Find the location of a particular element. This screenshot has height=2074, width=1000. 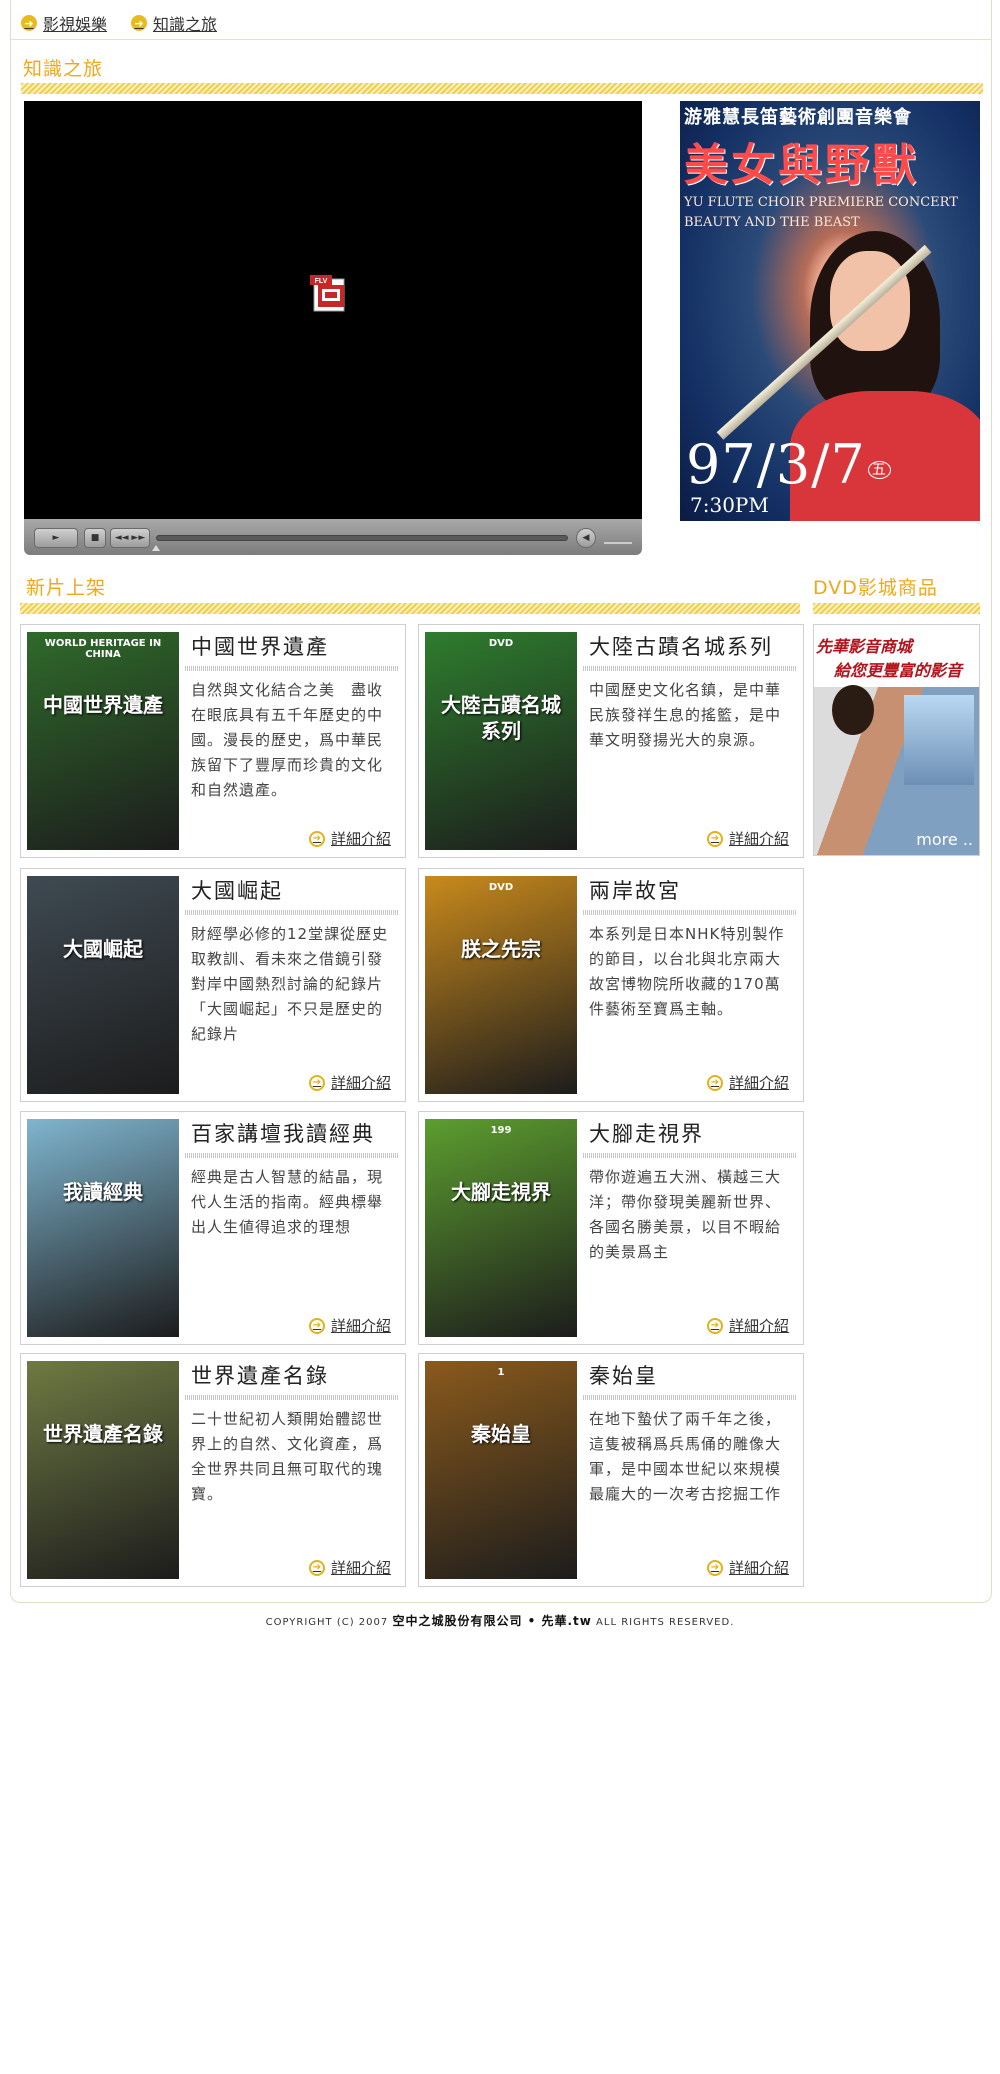

volume-slider is located at coordinates (618, 539).